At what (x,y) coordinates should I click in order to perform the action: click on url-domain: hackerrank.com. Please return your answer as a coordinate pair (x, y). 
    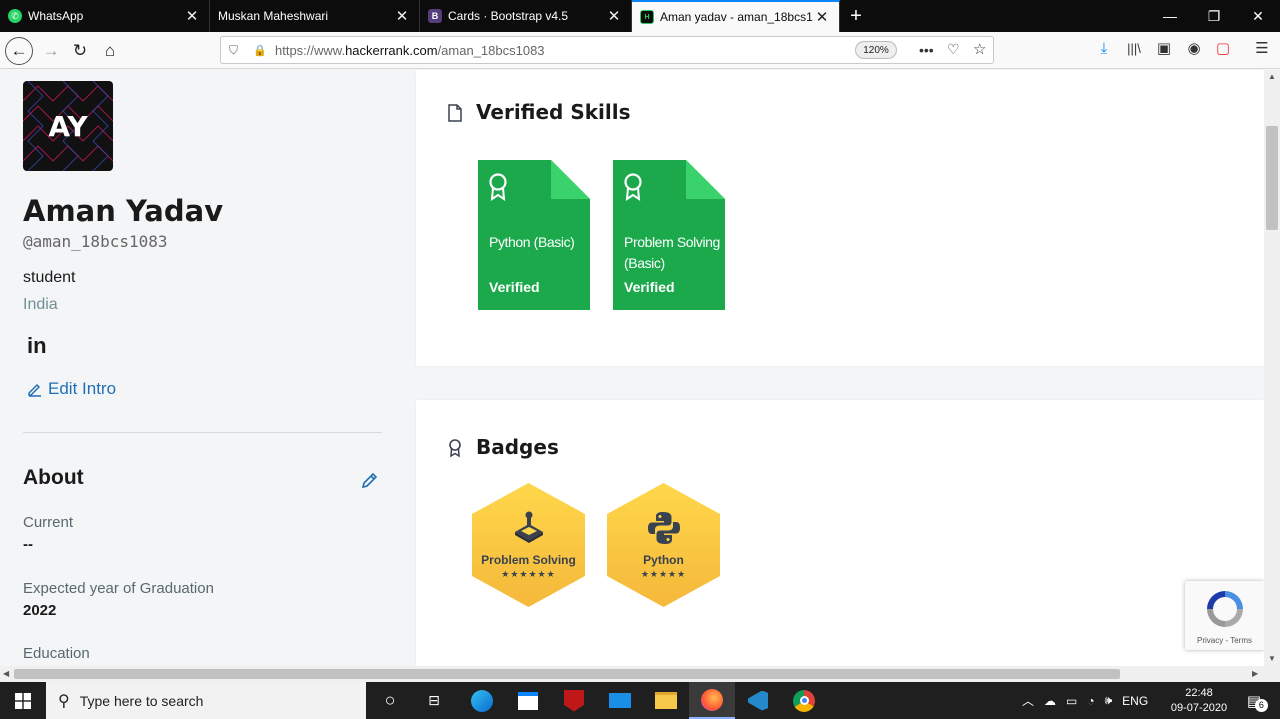
    Looking at the image, I should click on (391, 50).